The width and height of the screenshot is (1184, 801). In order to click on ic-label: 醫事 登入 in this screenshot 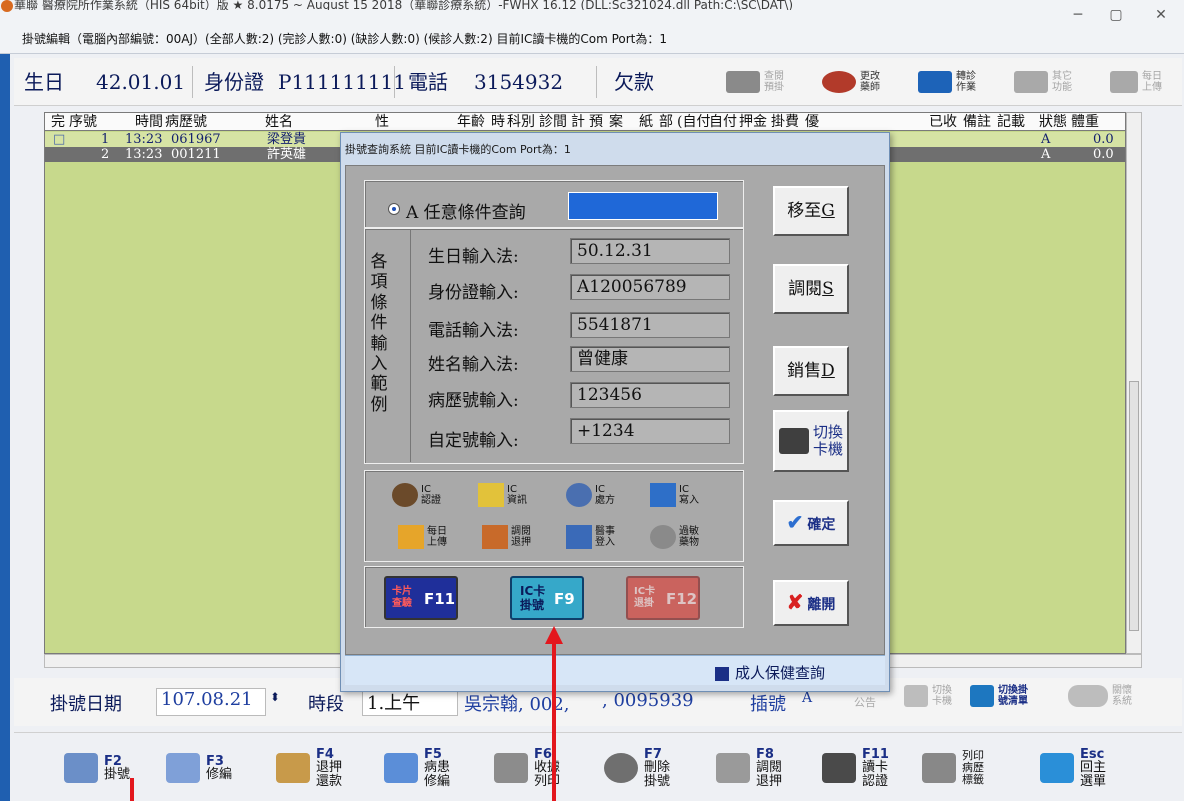, I will do `click(605, 537)`.